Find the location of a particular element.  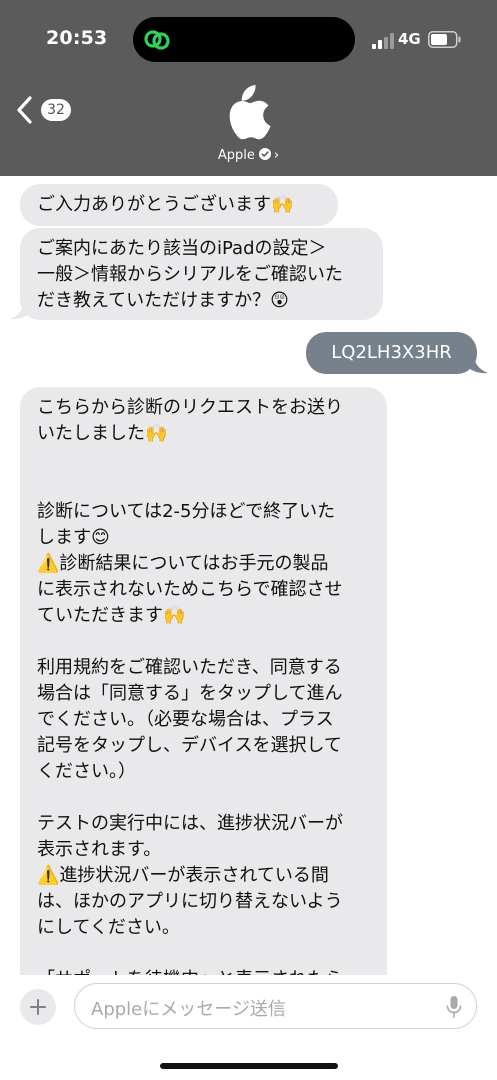

add-attachment-button is located at coordinates (38, 1007).